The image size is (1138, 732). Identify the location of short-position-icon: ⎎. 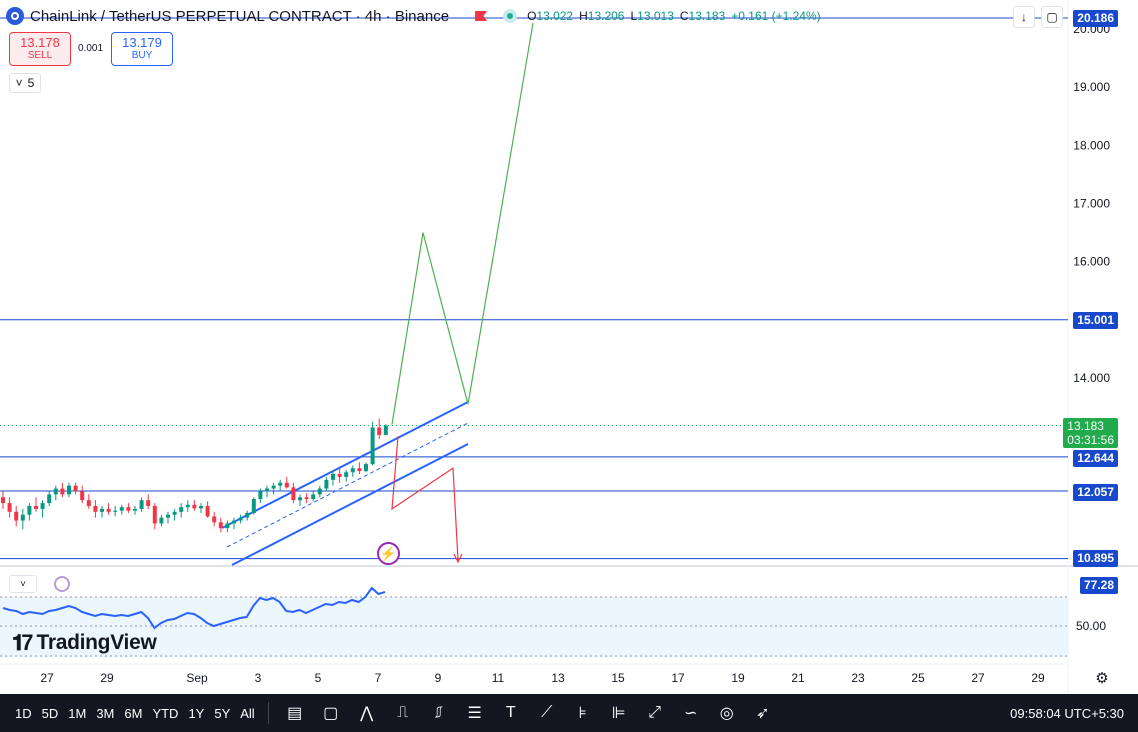
(439, 713).